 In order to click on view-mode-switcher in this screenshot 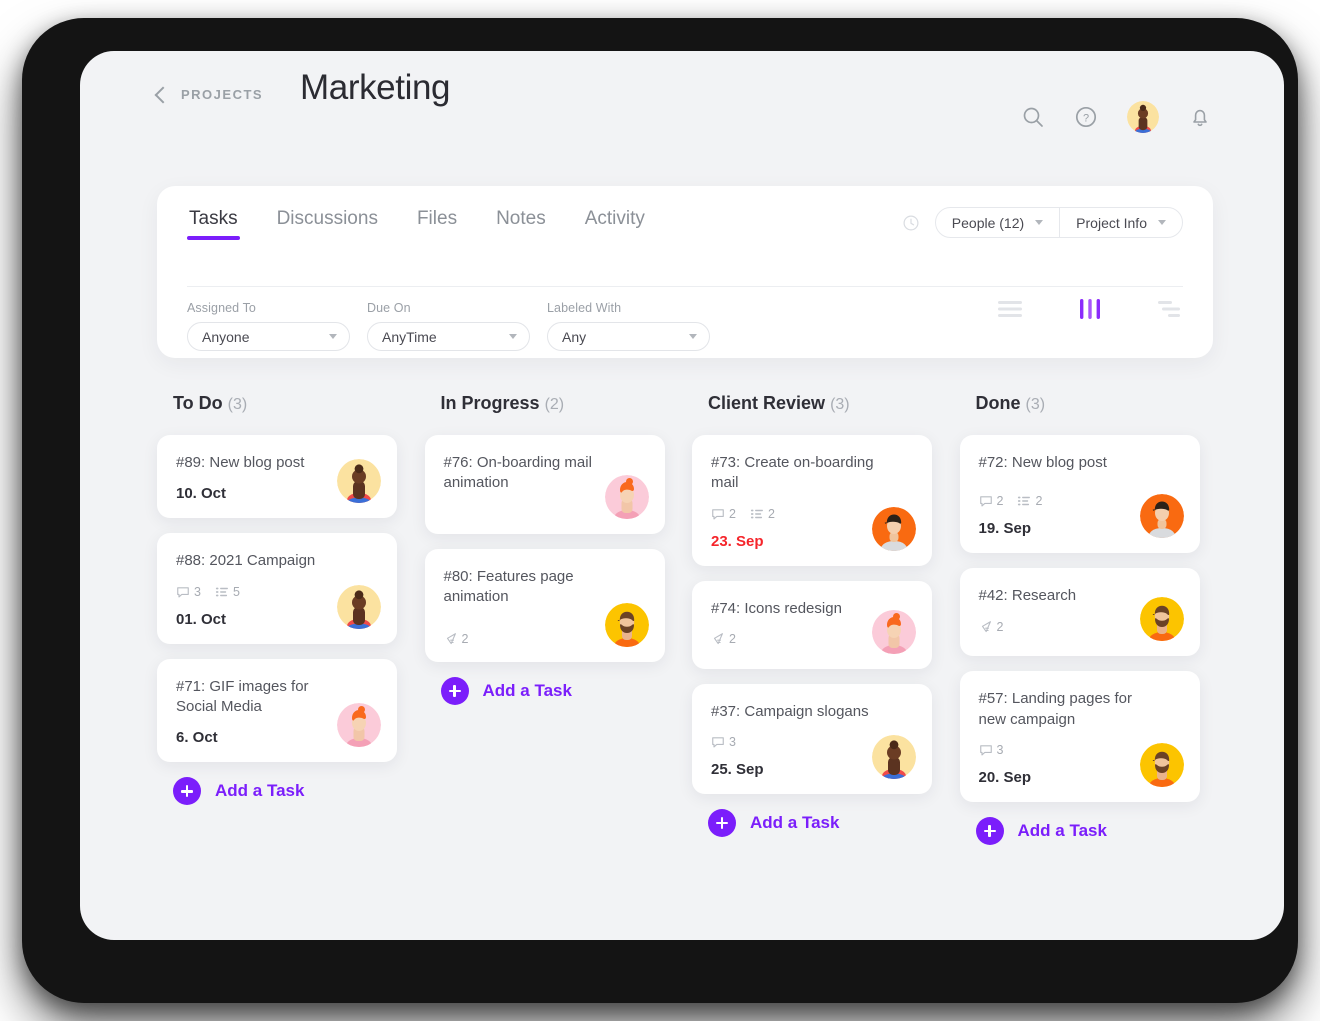, I will do `click(1090, 309)`.